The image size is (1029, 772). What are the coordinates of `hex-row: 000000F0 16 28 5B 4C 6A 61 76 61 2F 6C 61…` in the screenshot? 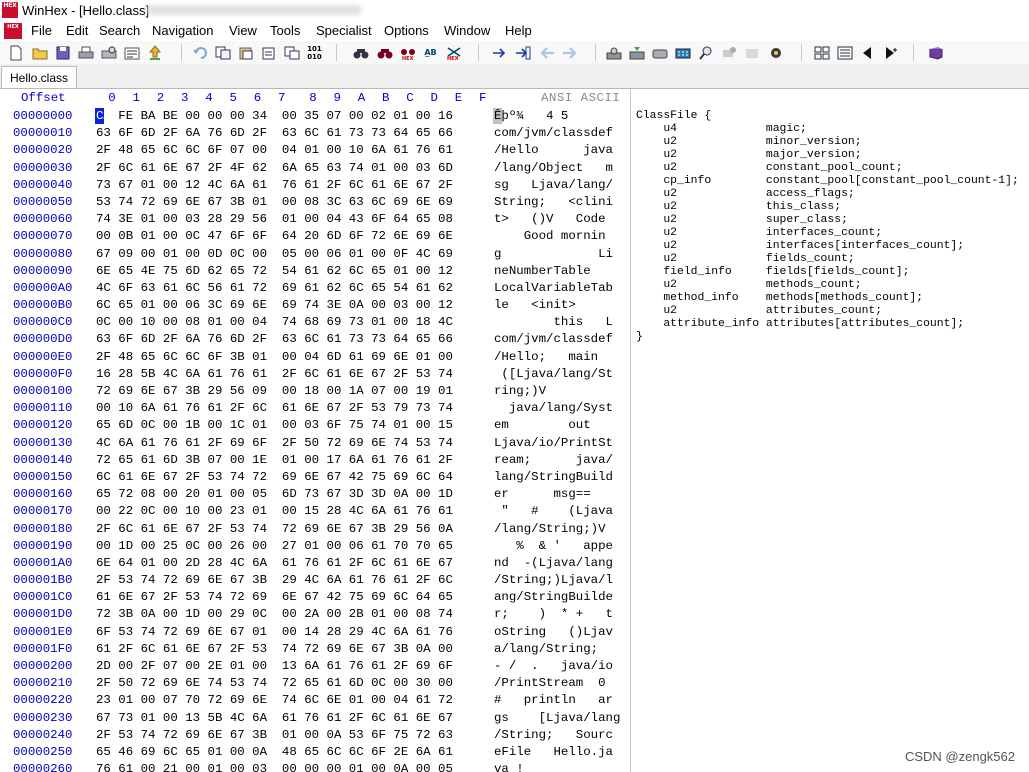 It's located at (315, 374).